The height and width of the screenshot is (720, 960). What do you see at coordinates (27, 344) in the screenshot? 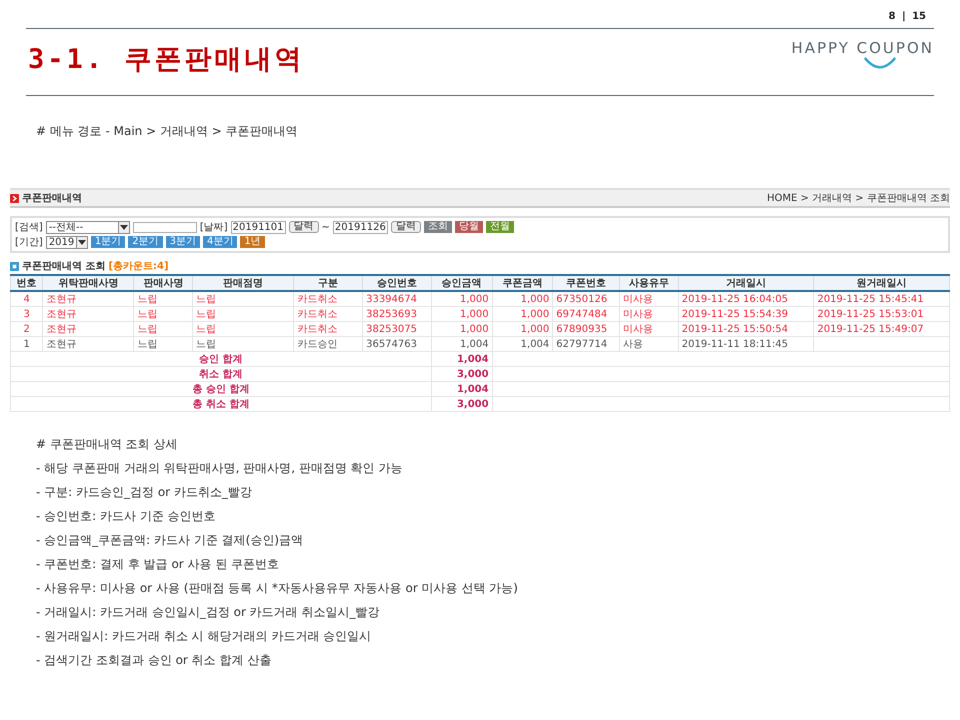
I see `table-cell: 1` at bounding box center [27, 344].